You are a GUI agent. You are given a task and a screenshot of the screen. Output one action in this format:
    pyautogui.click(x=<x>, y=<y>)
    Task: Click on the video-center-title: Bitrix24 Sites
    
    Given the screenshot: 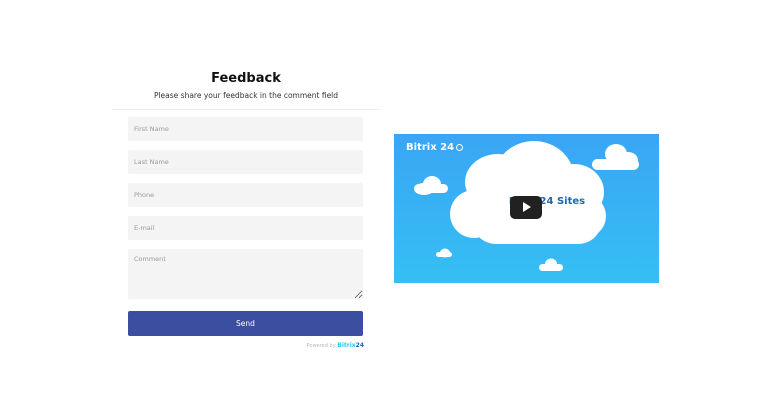 What is the action you would take?
    pyautogui.click(x=547, y=201)
    